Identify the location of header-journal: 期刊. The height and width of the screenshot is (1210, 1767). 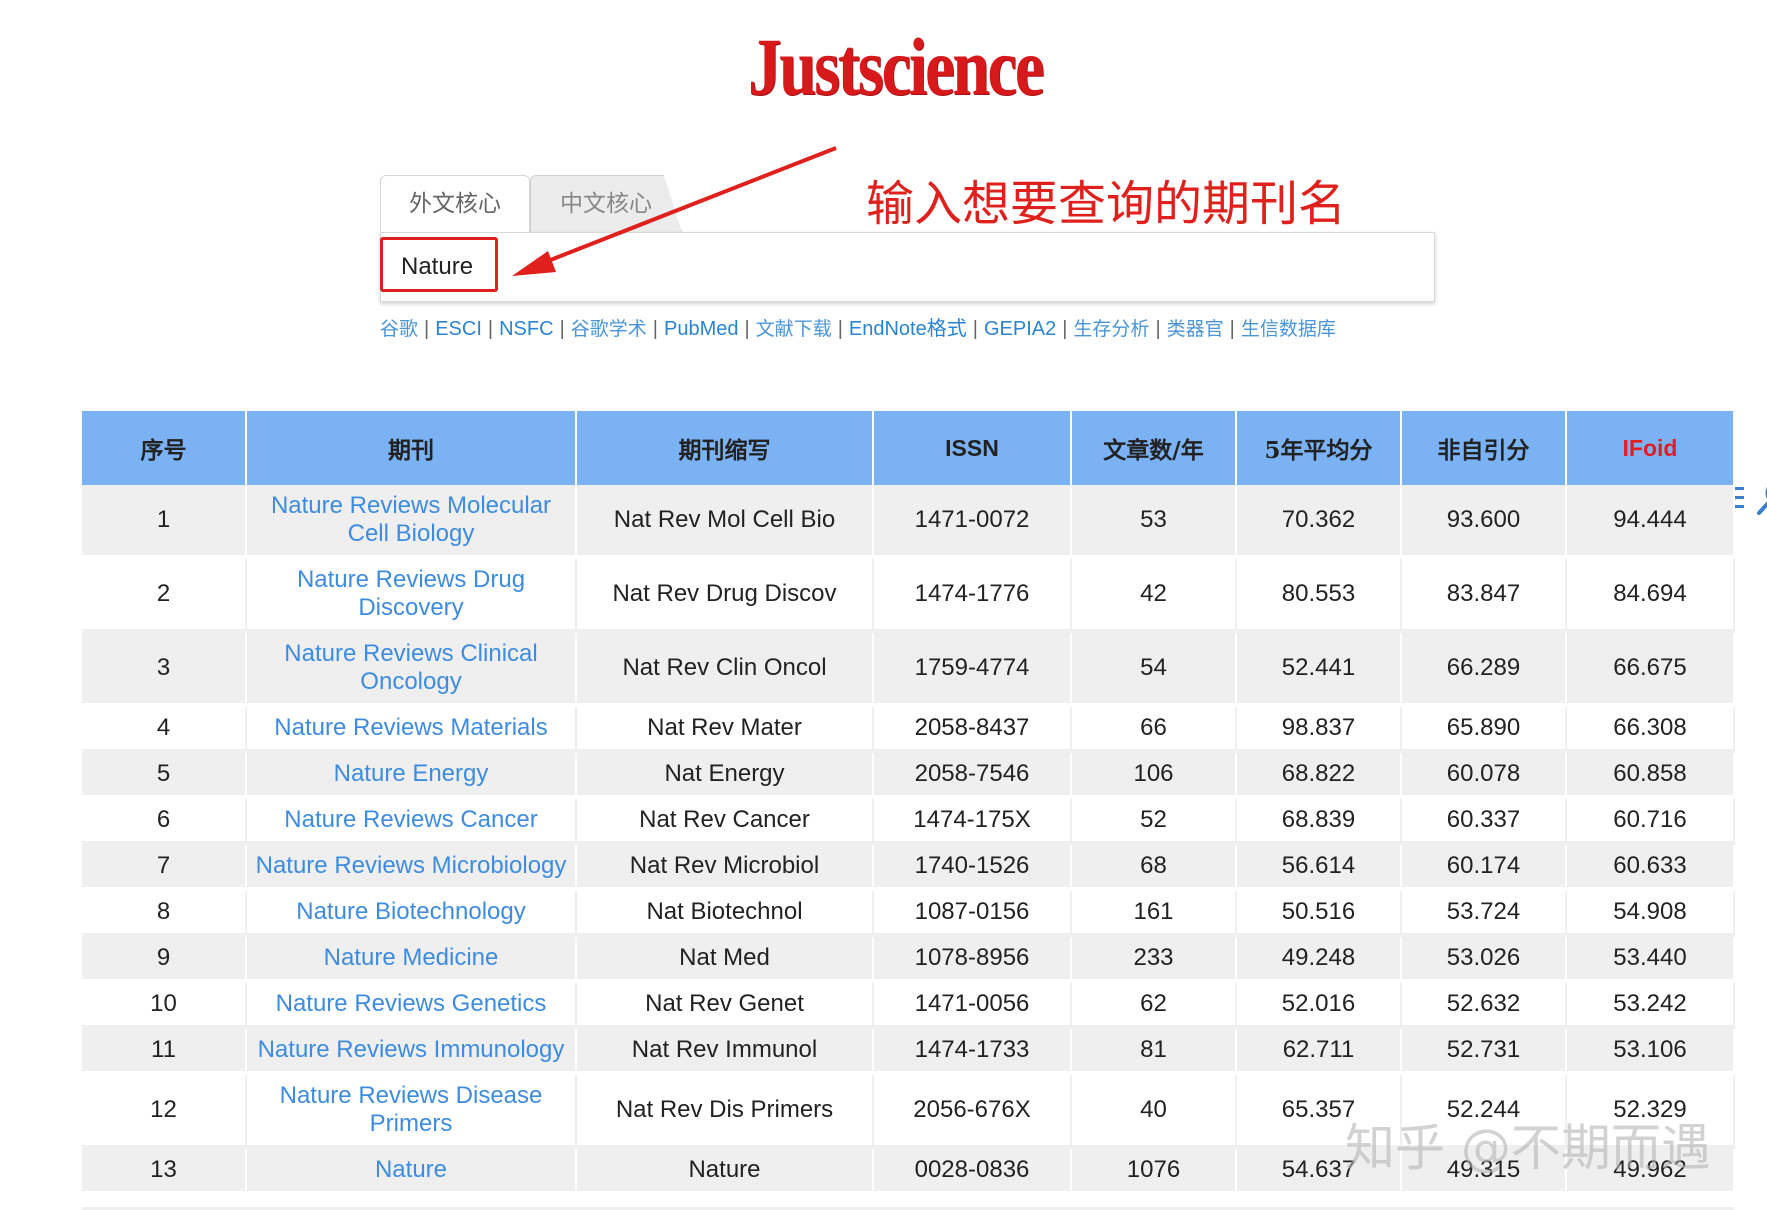
(411, 448).